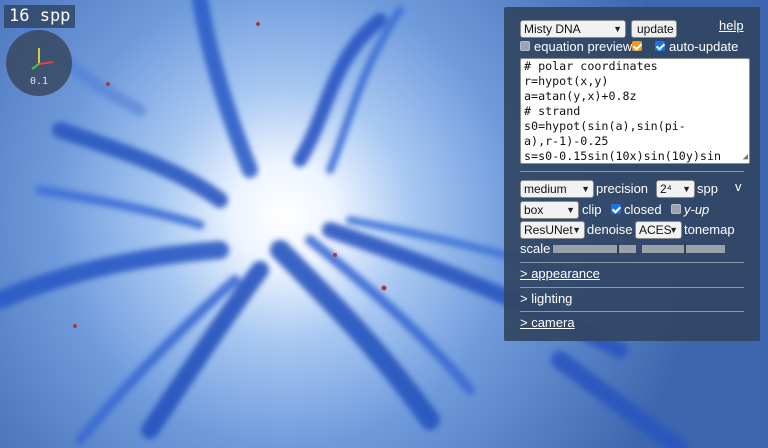 Image resolution: width=768 pixels, height=448 pixels. What do you see at coordinates (552, 29) in the screenshot?
I see `preset-select-value: Misty DNA` at bounding box center [552, 29].